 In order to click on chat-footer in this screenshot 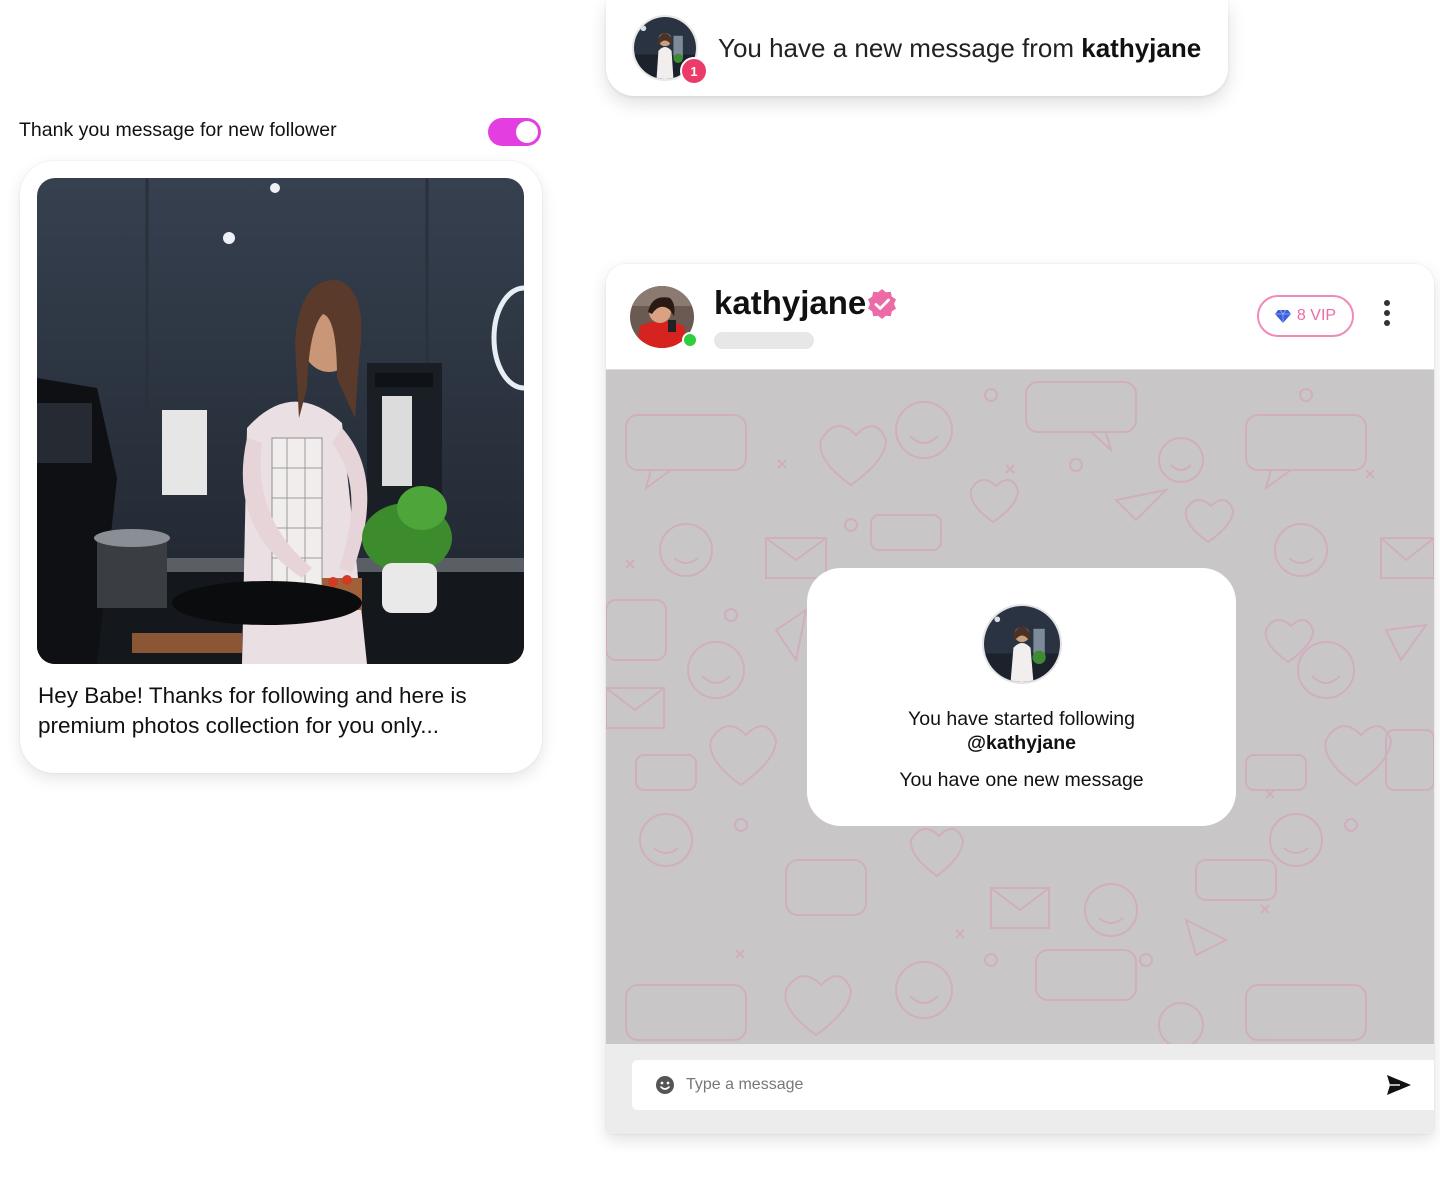, I will do `click(1020, 1089)`.